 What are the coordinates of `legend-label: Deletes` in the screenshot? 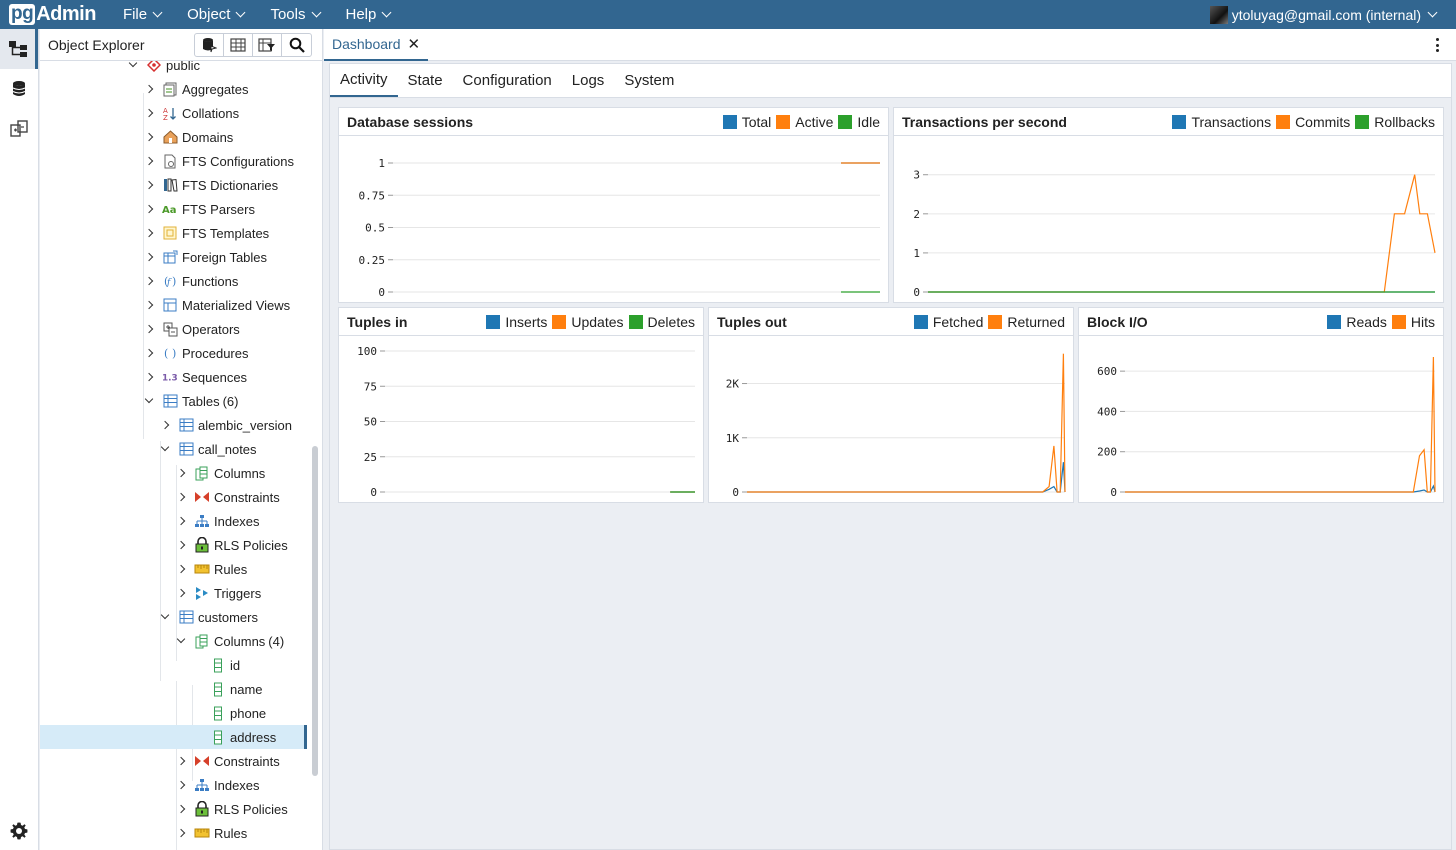 It's located at (671, 322).